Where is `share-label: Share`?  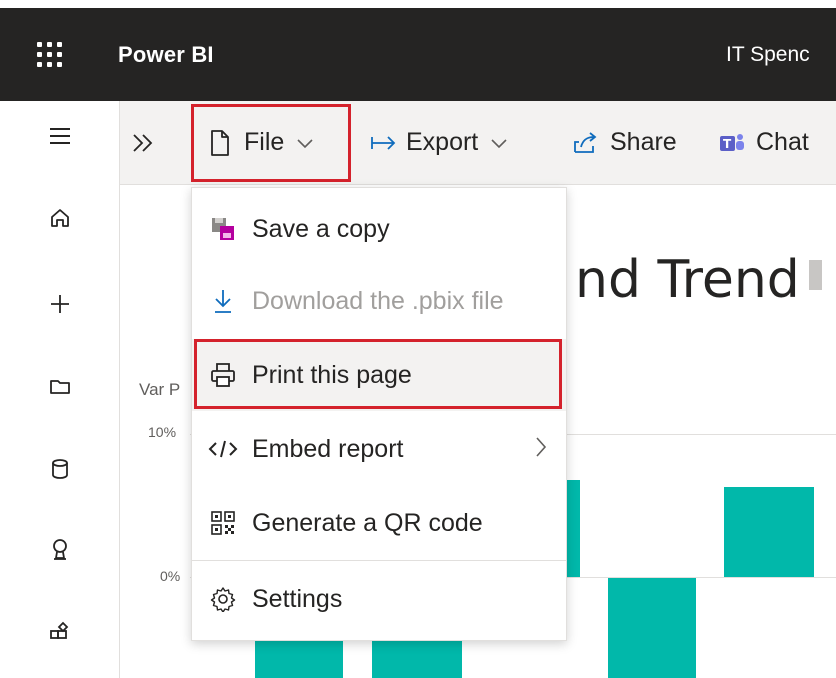
share-label: Share is located at coordinates (643, 142).